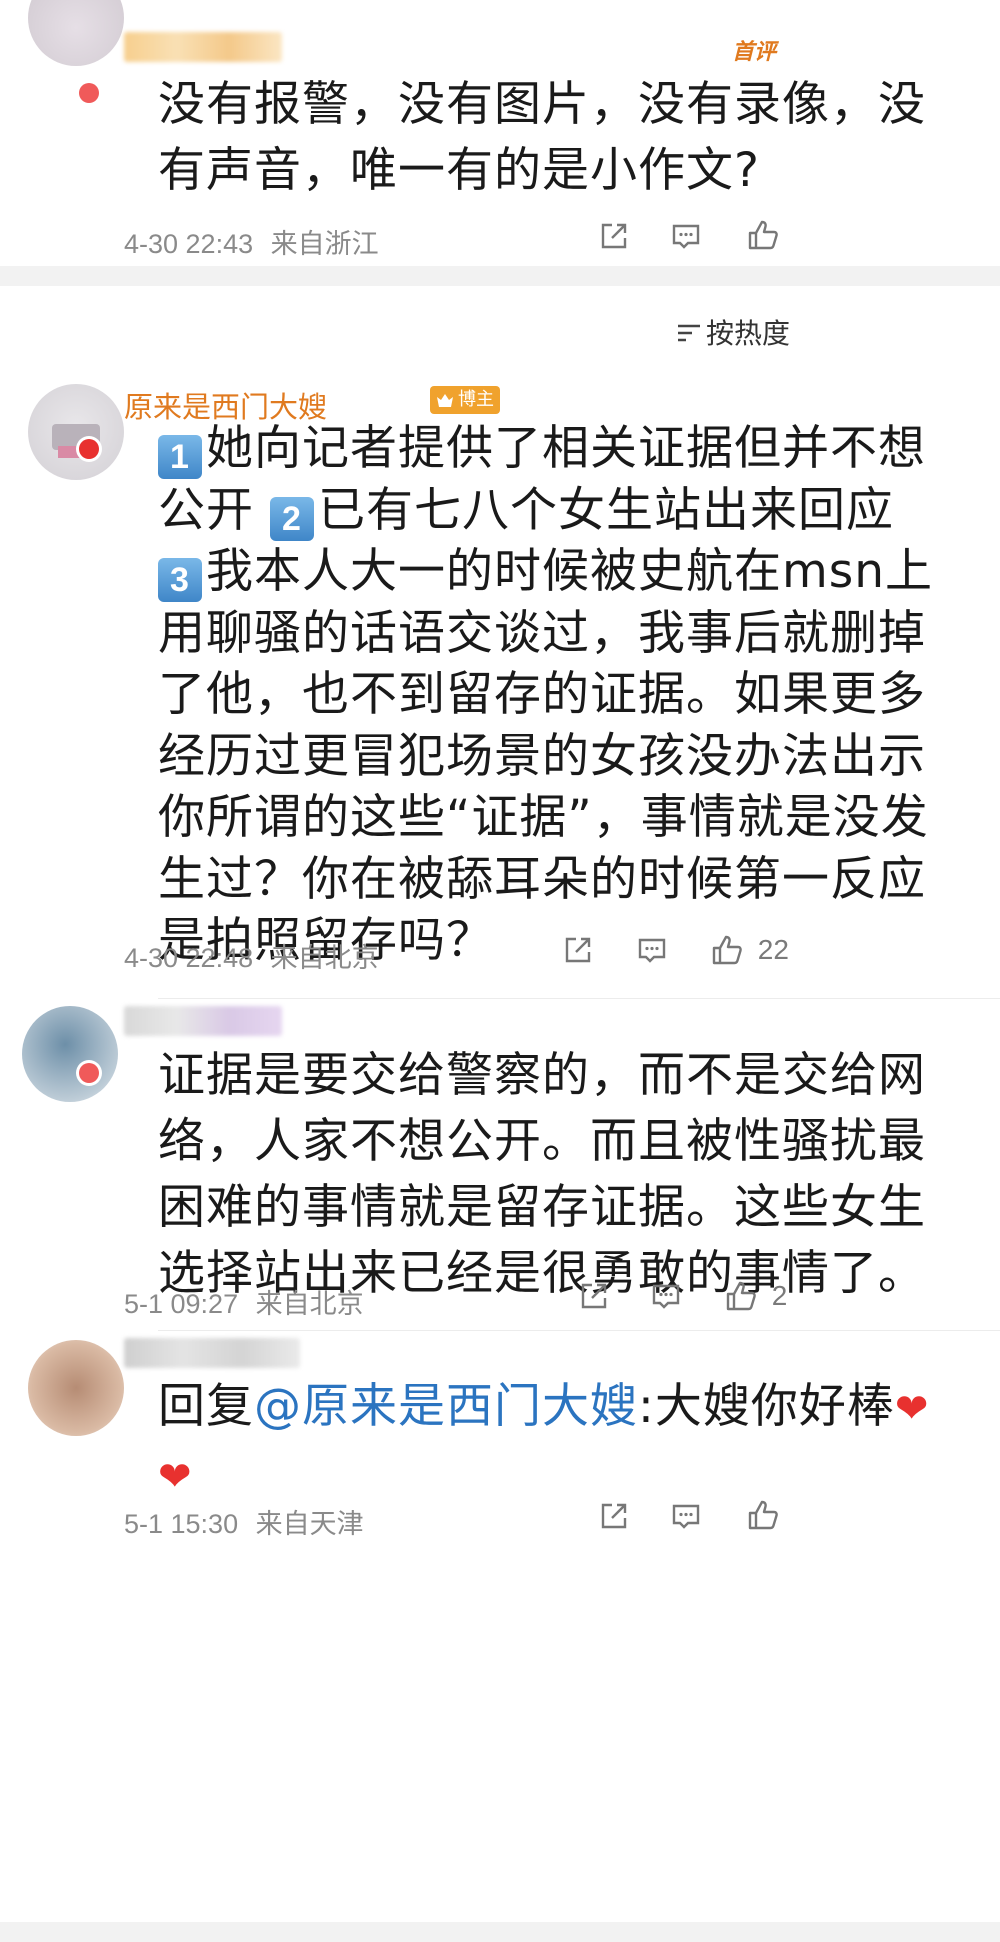  Describe the element at coordinates (324, 244) in the screenshot. I see `comment-location: 来自浙江` at that location.